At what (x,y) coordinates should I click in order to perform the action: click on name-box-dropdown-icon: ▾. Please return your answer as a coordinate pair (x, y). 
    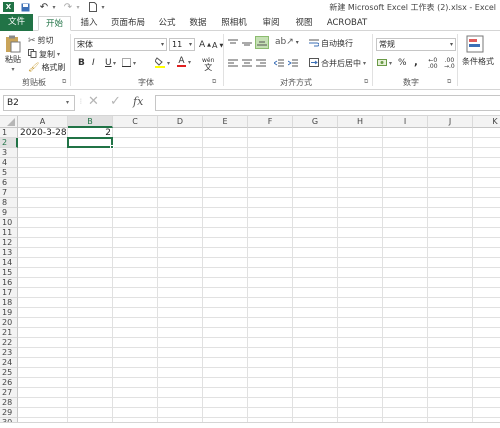
    Looking at the image, I should click on (67, 102).